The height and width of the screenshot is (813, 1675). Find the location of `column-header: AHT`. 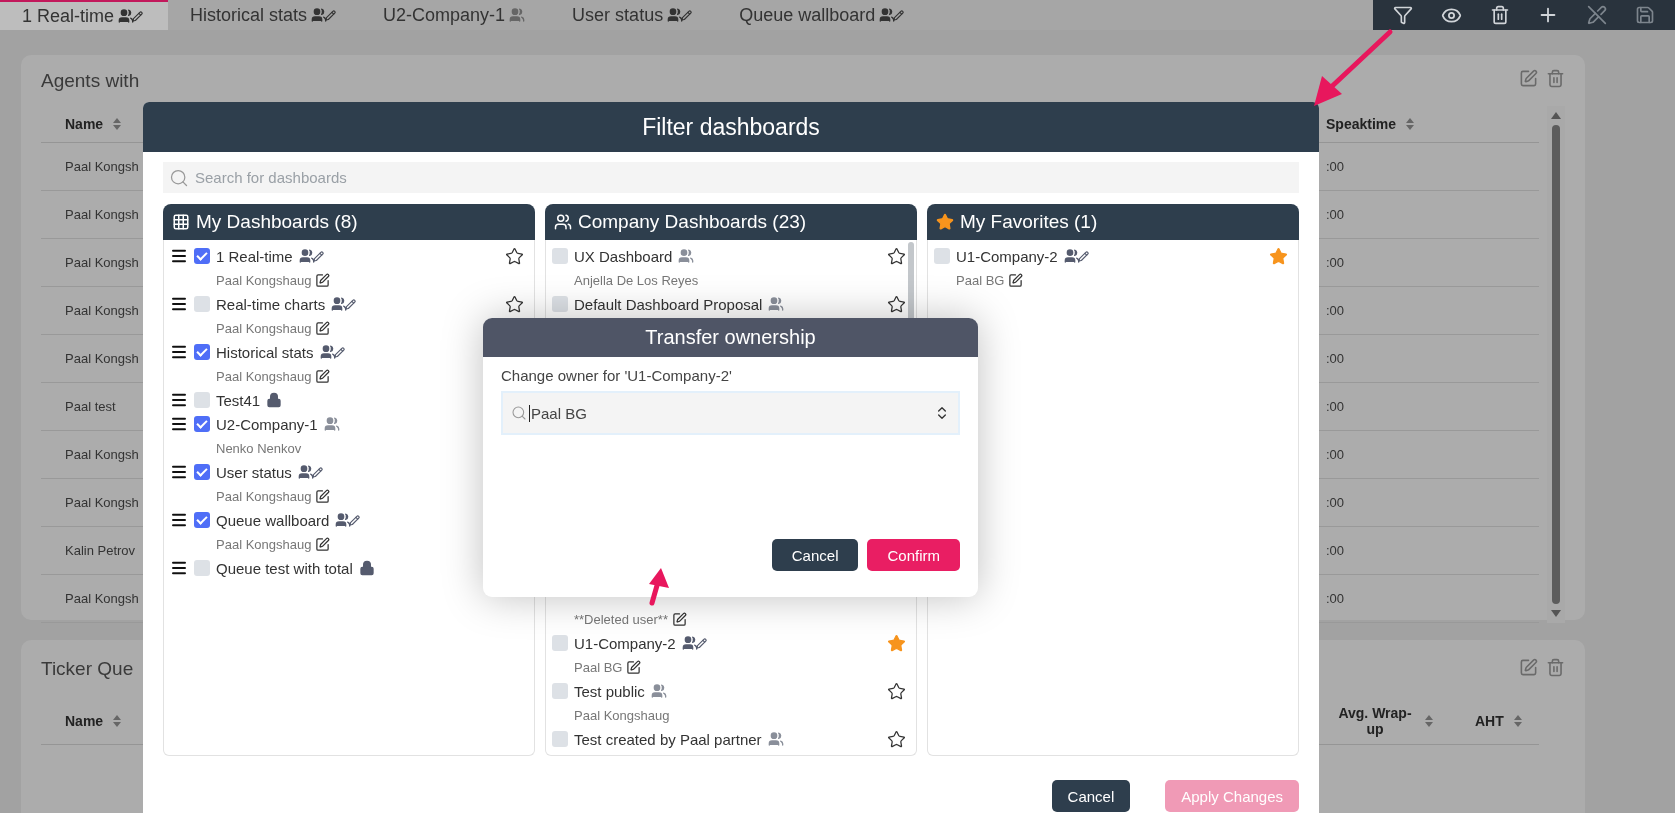

column-header: AHT is located at coordinates (1489, 721).